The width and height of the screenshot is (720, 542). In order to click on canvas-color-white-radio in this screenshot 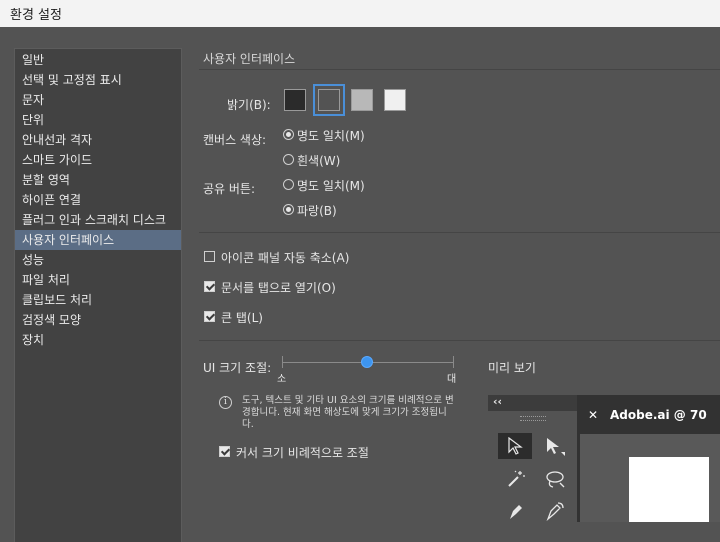, I will do `click(288, 159)`.